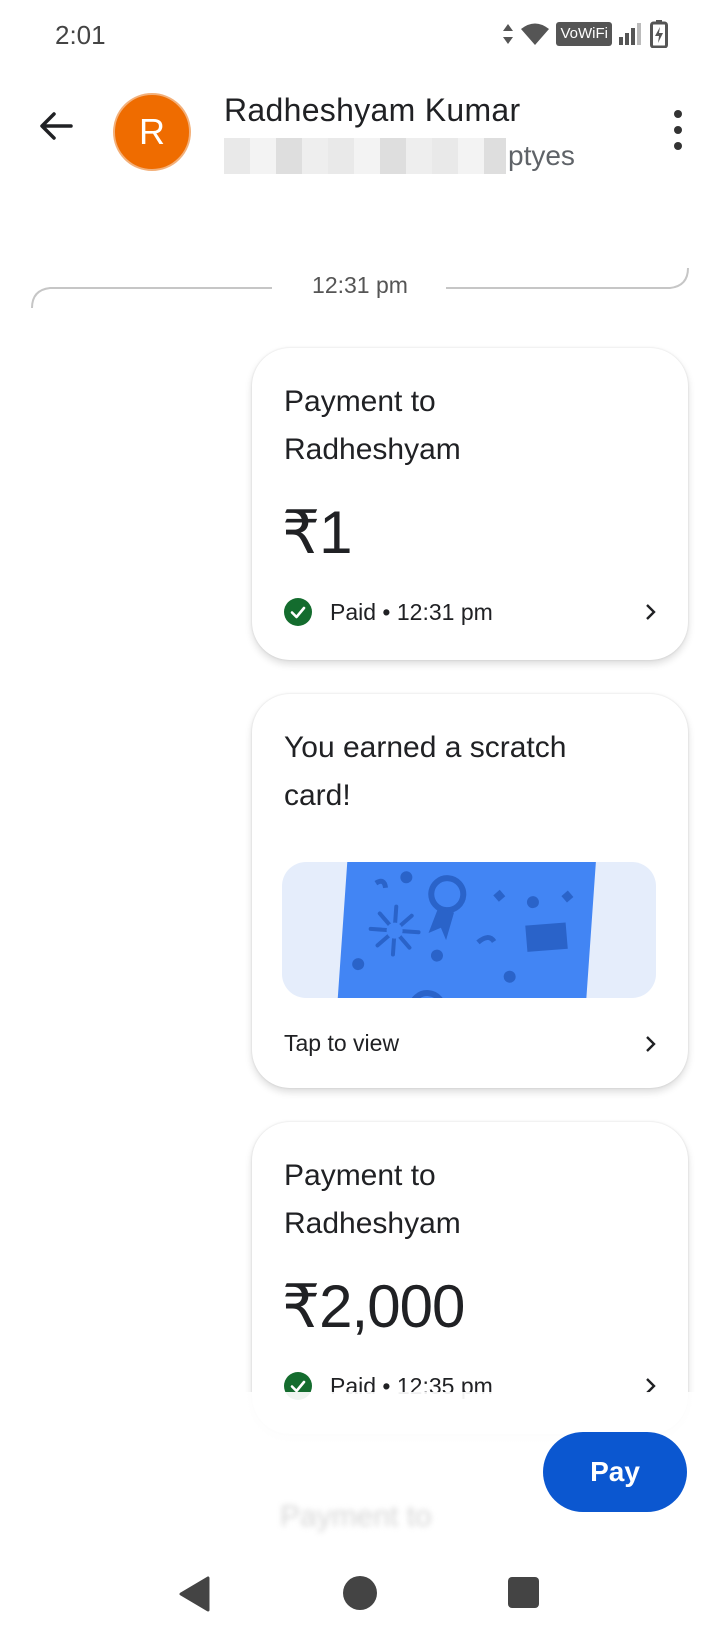 This screenshot has width=720, height=1640. What do you see at coordinates (317, 532) in the screenshot?
I see `payment-amount: ₹1` at bounding box center [317, 532].